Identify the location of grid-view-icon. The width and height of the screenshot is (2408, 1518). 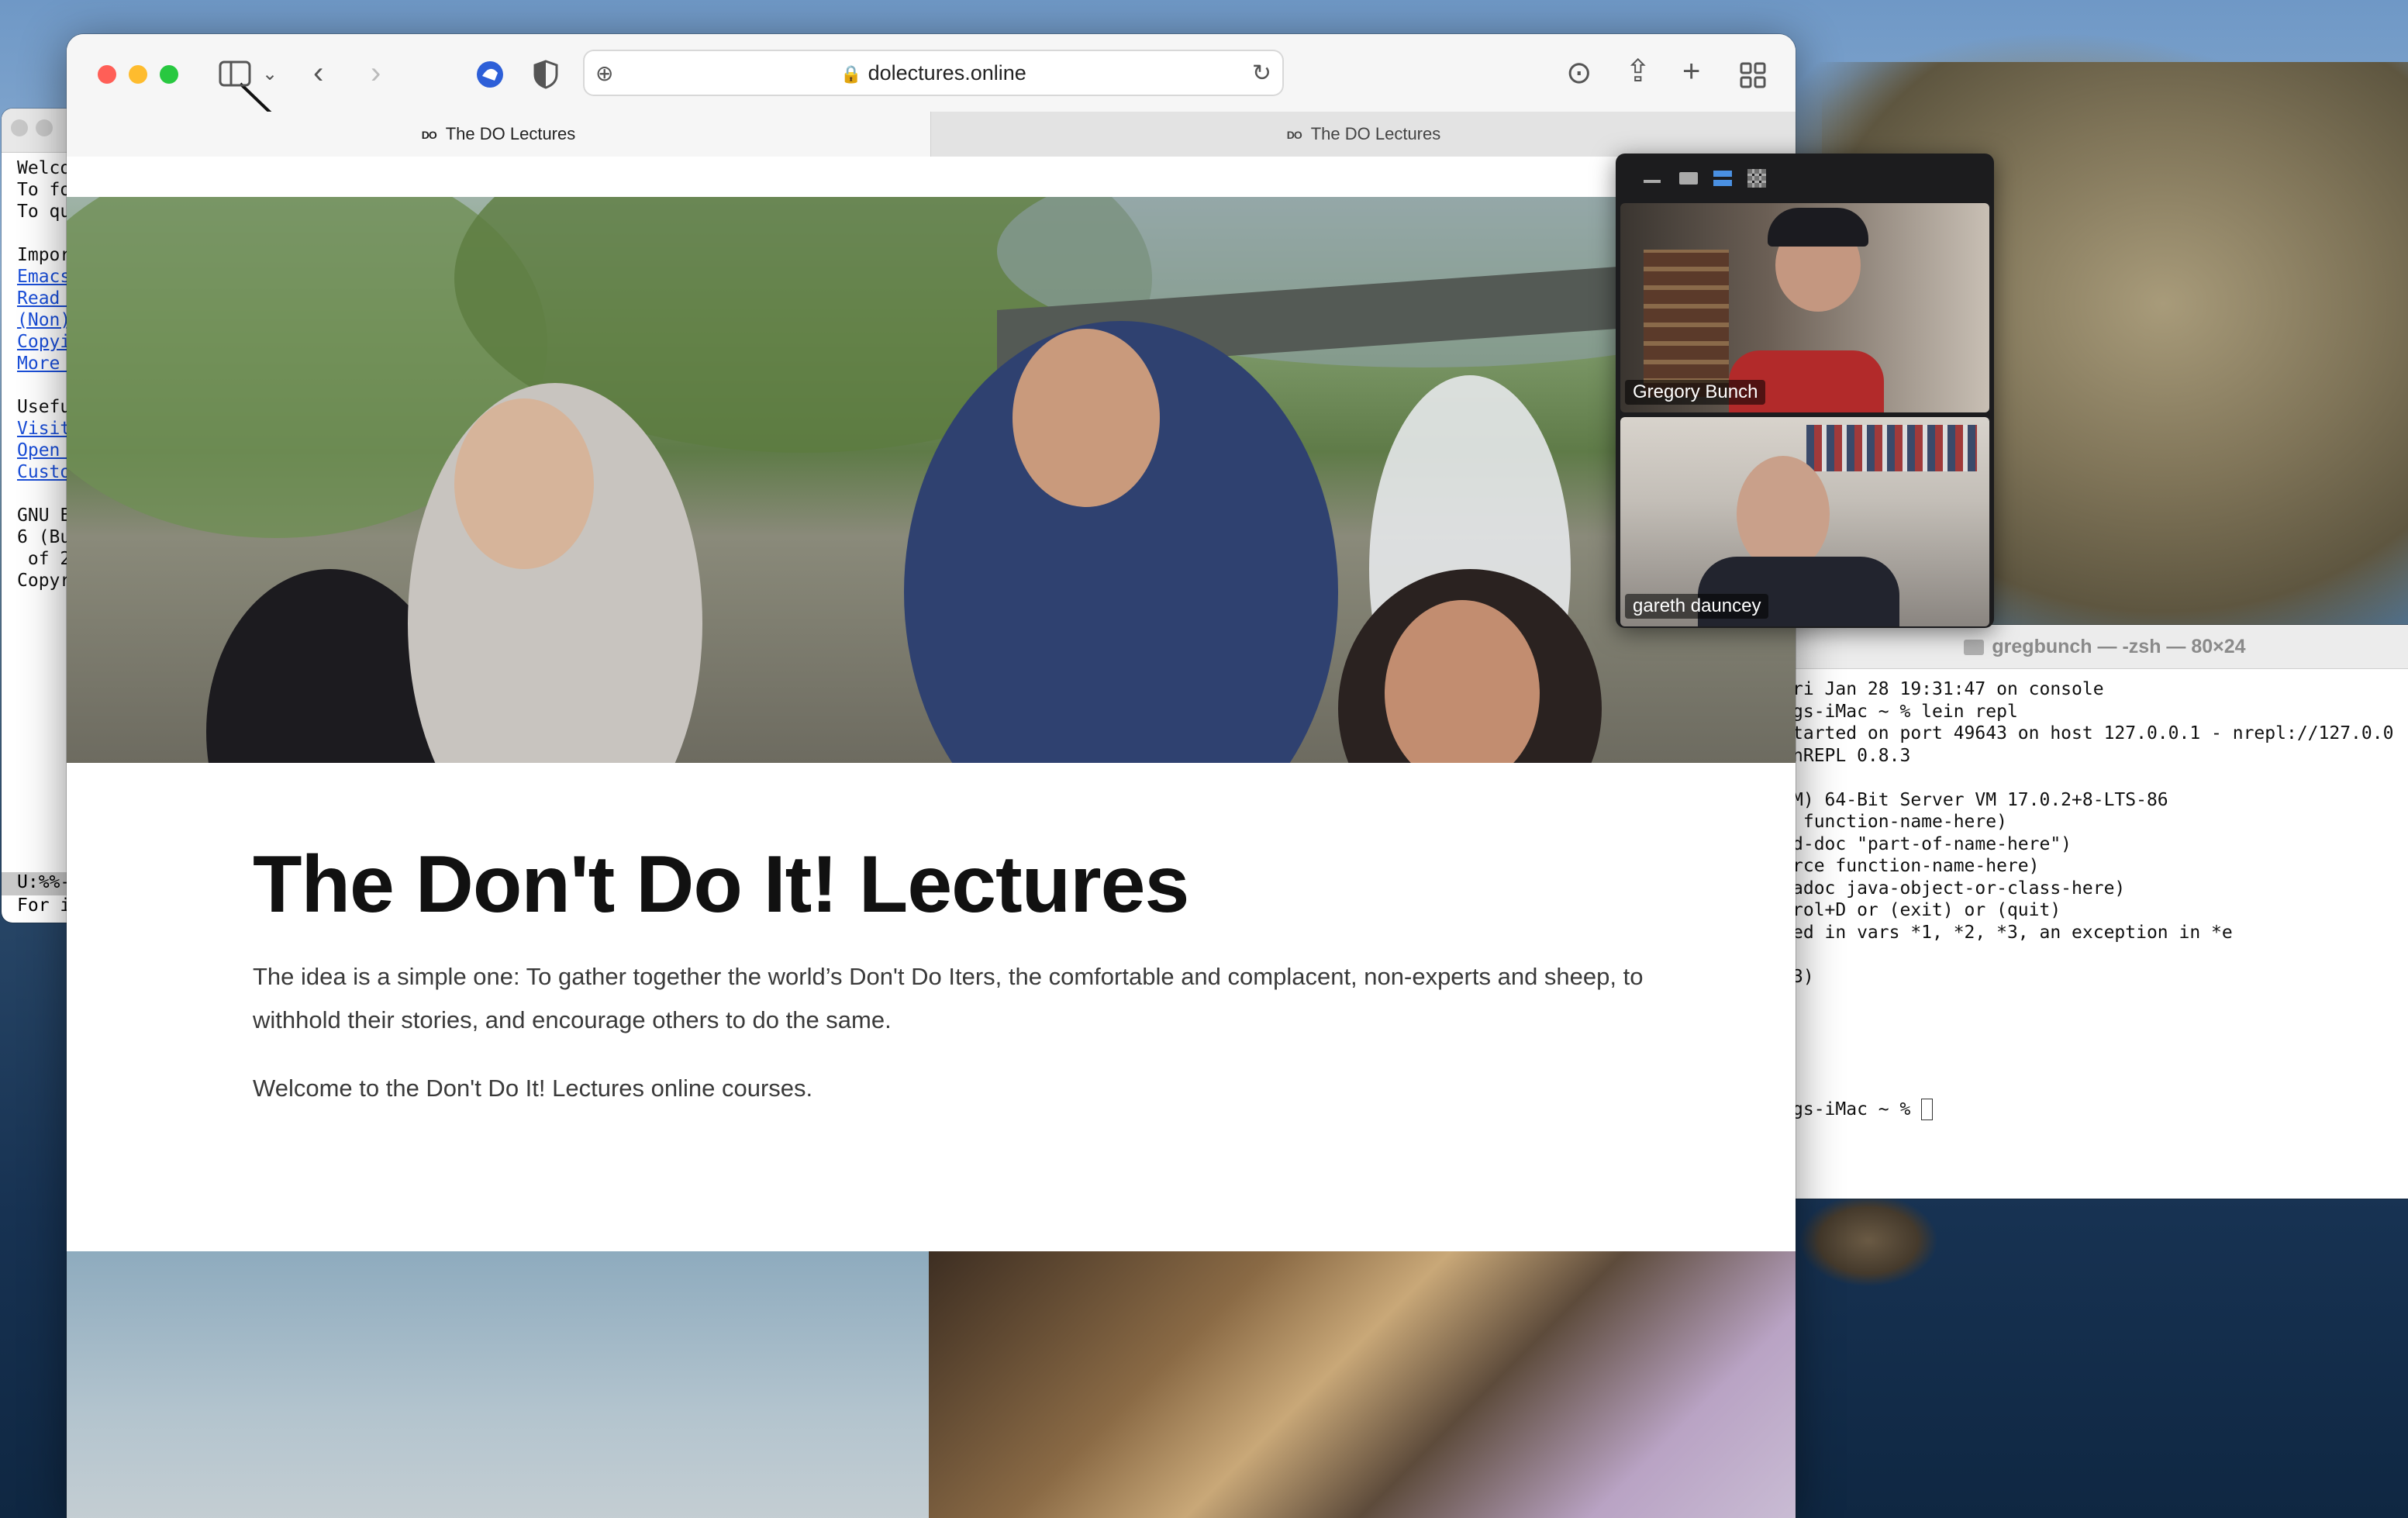
(1757, 178).